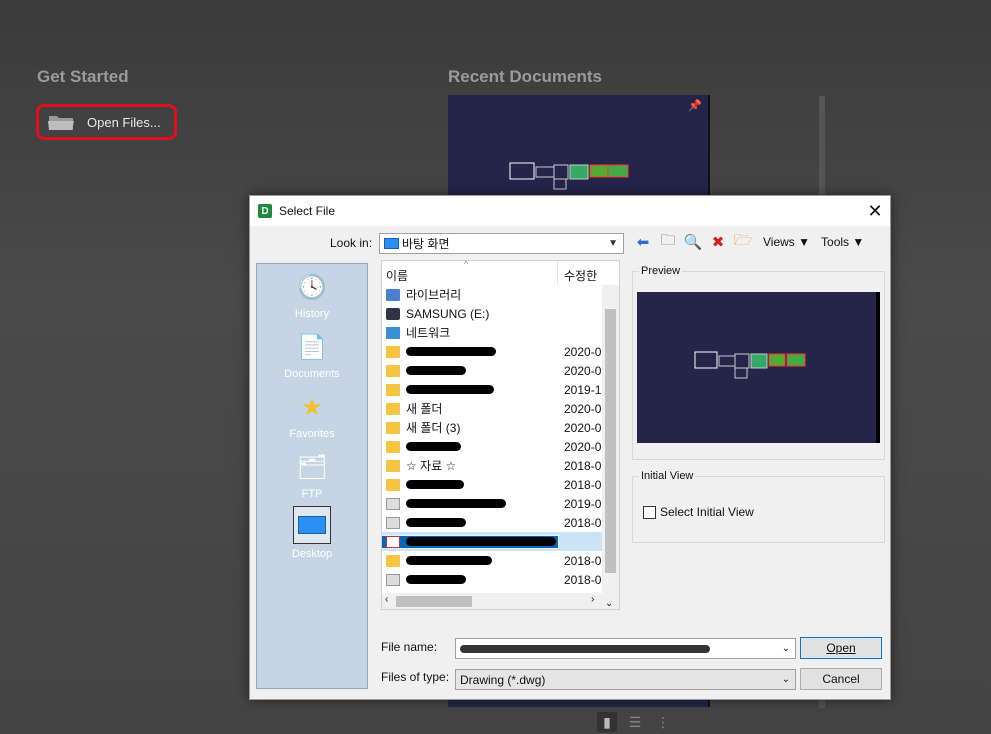 Image resolution: width=991 pixels, height=734 pixels. I want to click on place-history: 🕓 History, so click(312, 295).